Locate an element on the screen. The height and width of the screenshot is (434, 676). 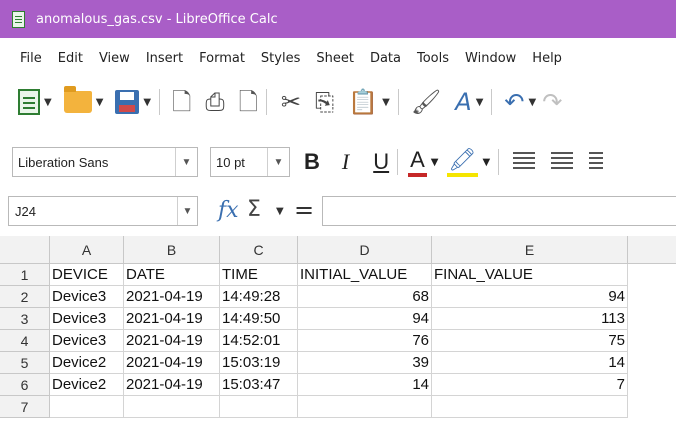
bold-button: B is located at coordinates (312, 162).